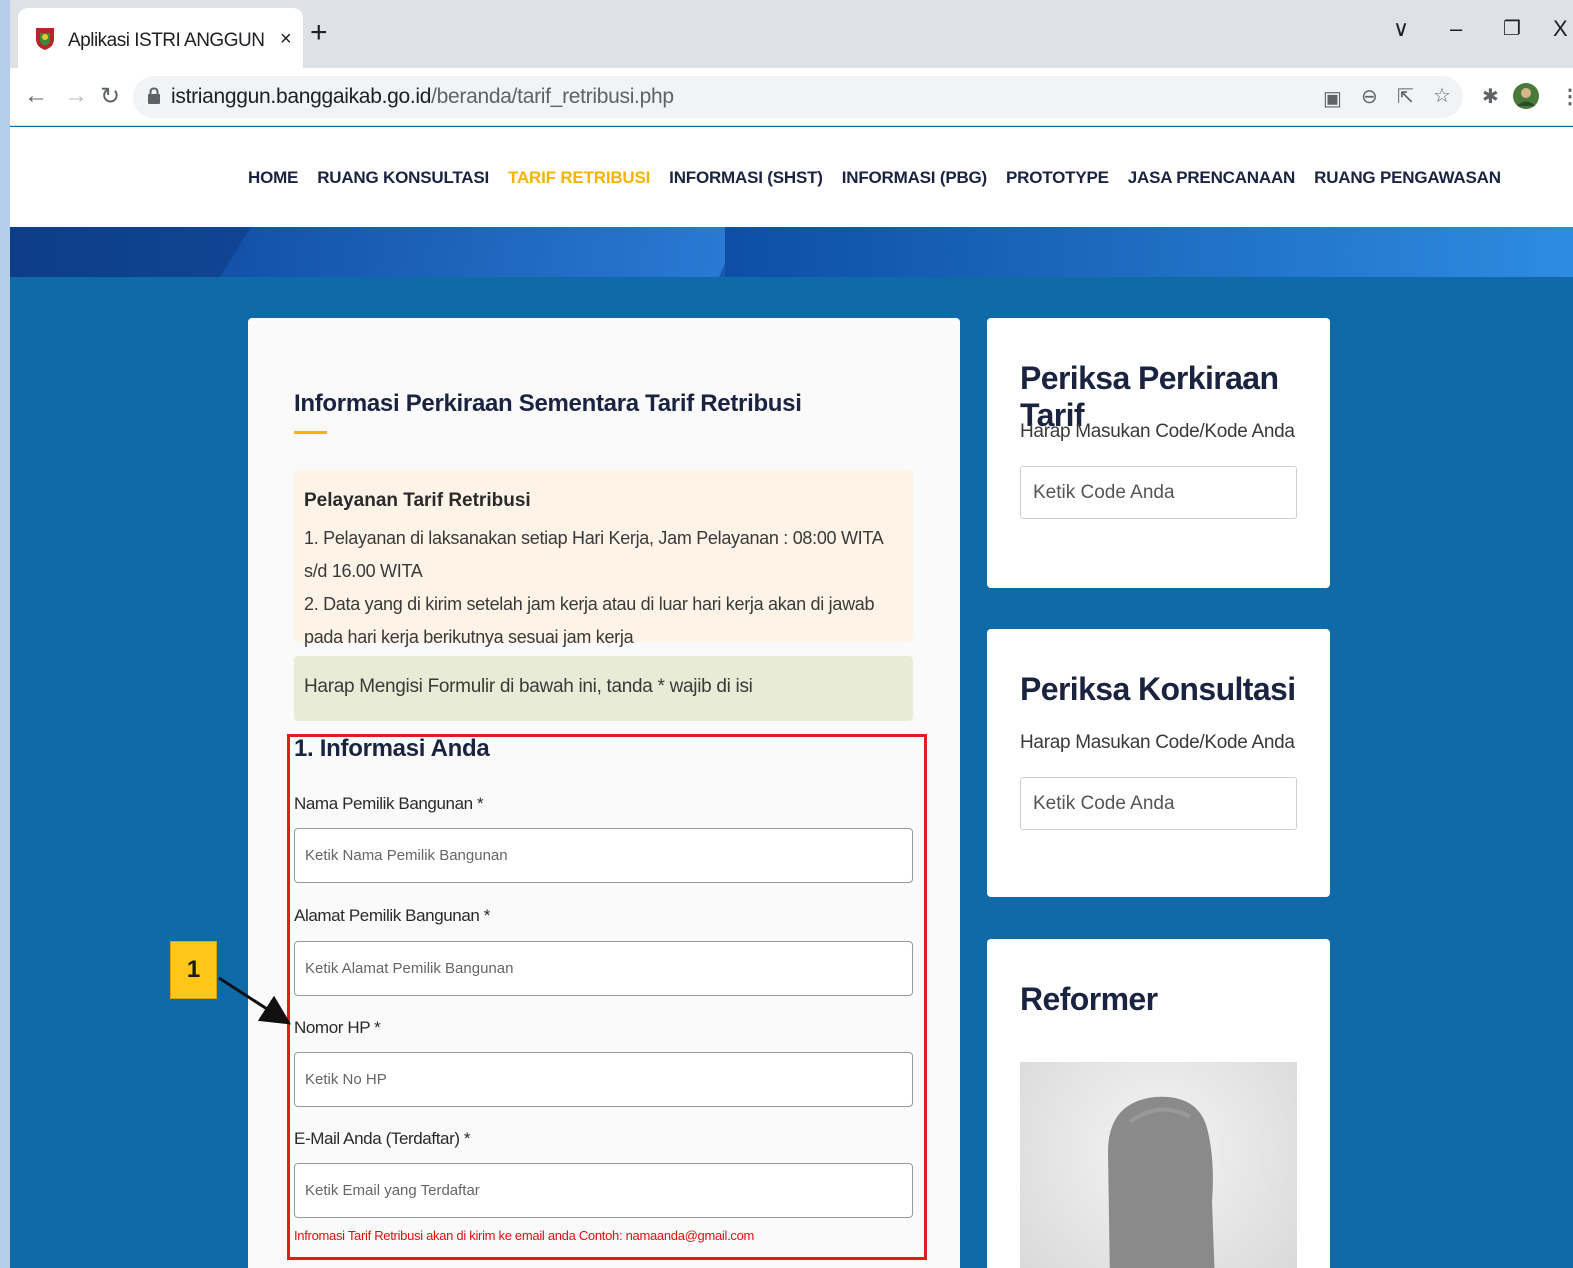 Image resolution: width=1573 pixels, height=1268 pixels. I want to click on title-underline, so click(310, 432).